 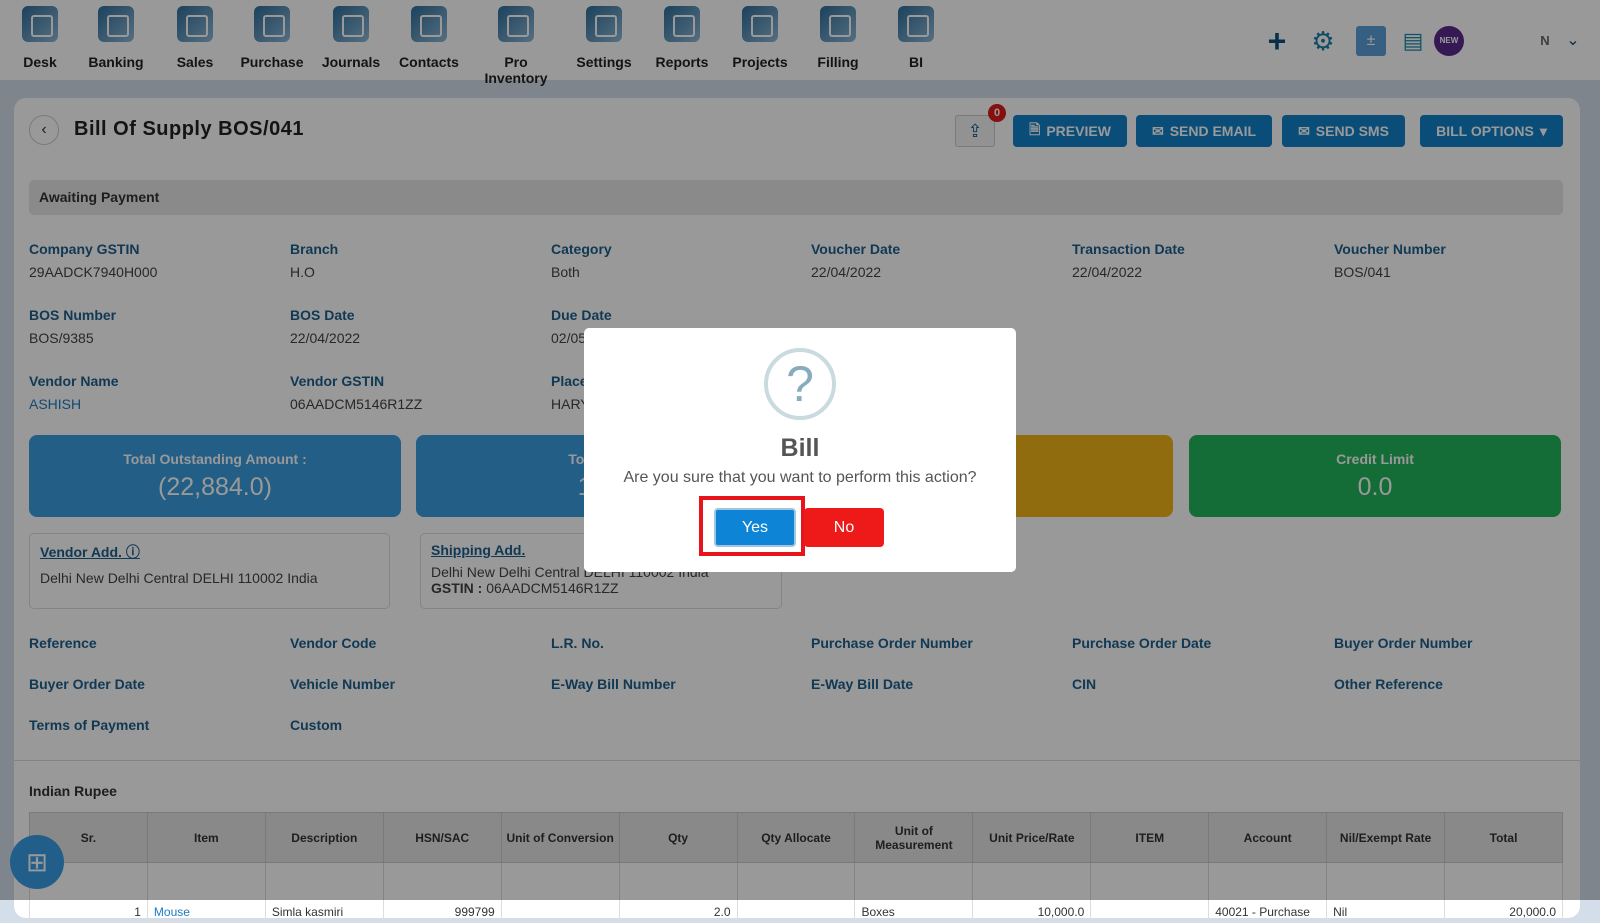 What do you see at coordinates (844, 527) in the screenshot?
I see `no-button: No` at bounding box center [844, 527].